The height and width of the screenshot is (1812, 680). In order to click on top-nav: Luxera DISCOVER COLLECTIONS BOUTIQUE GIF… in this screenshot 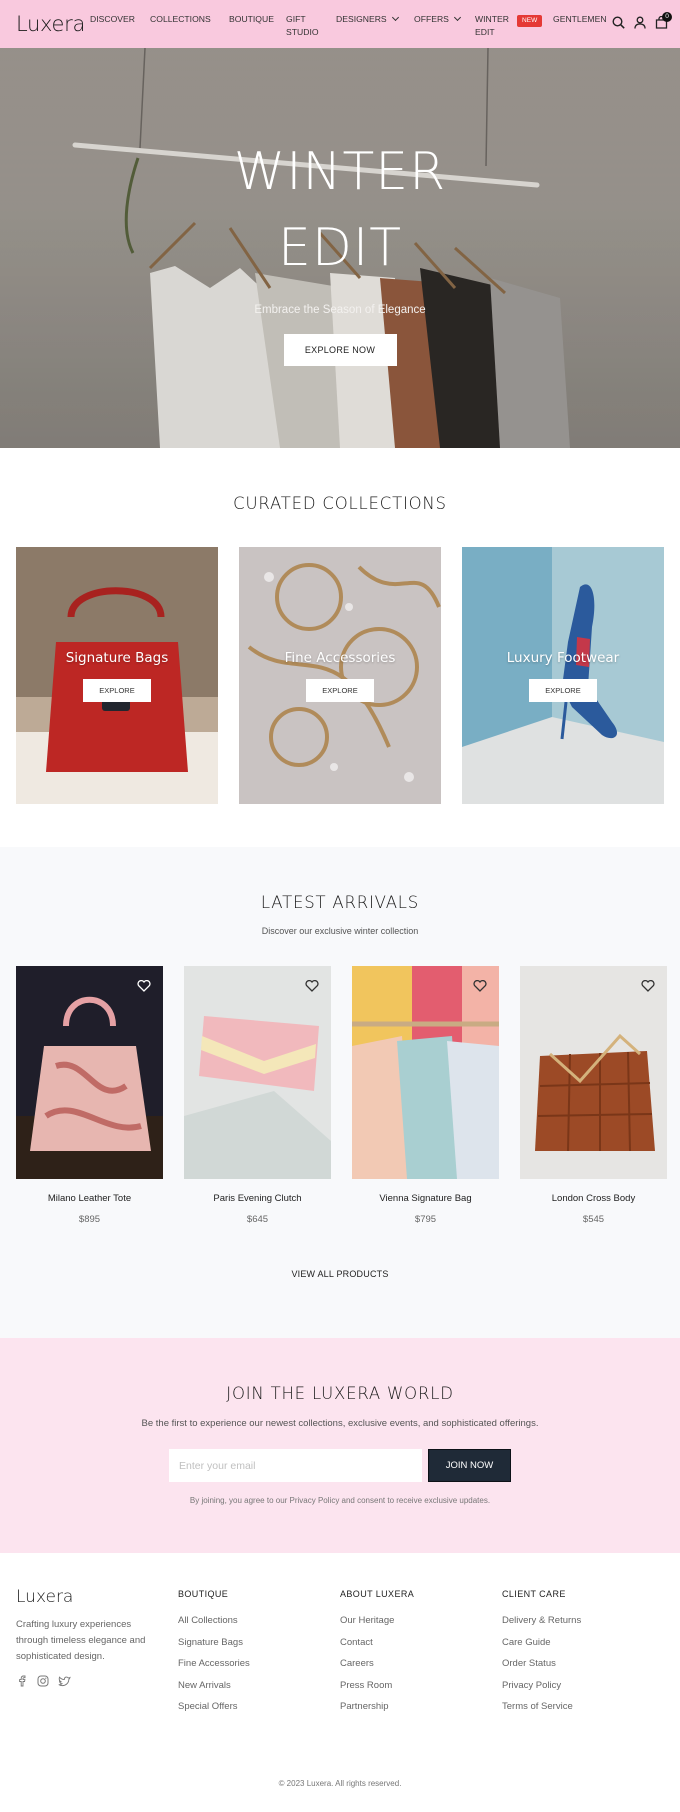, I will do `click(340, 24)`.